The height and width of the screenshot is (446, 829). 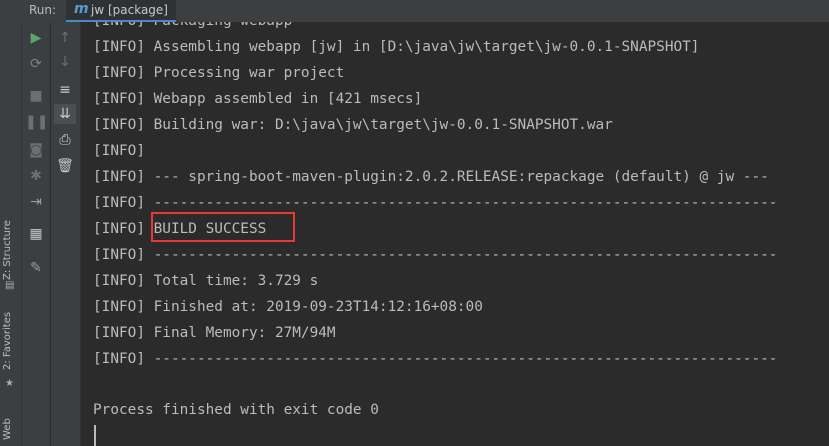 What do you see at coordinates (119, 151) in the screenshot?
I see `console-line: [INFO]` at bounding box center [119, 151].